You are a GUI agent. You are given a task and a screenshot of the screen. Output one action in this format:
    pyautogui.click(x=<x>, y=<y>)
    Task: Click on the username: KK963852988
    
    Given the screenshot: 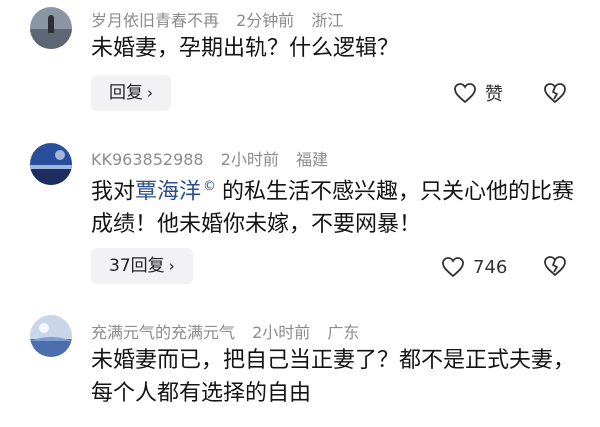 What is the action you would take?
    pyautogui.click(x=147, y=159)
    